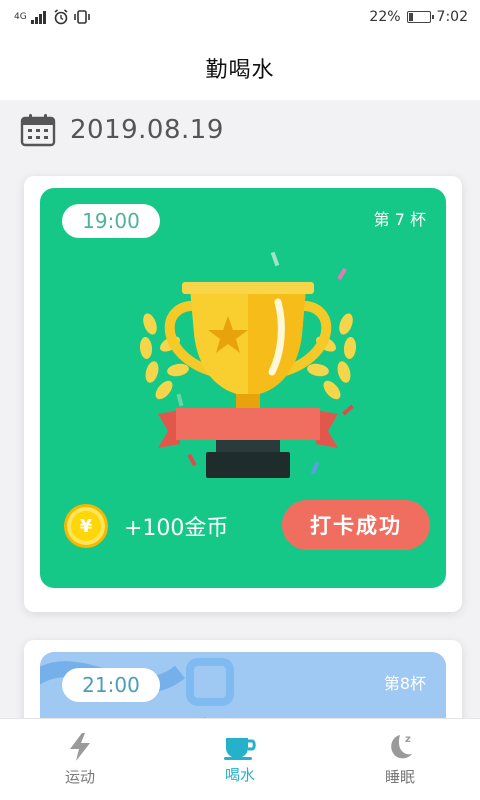 The image size is (480, 800). What do you see at coordinates (79, 777) in the screenshot?
I see `tab-label: 运动` at bounding box center [79, 777].